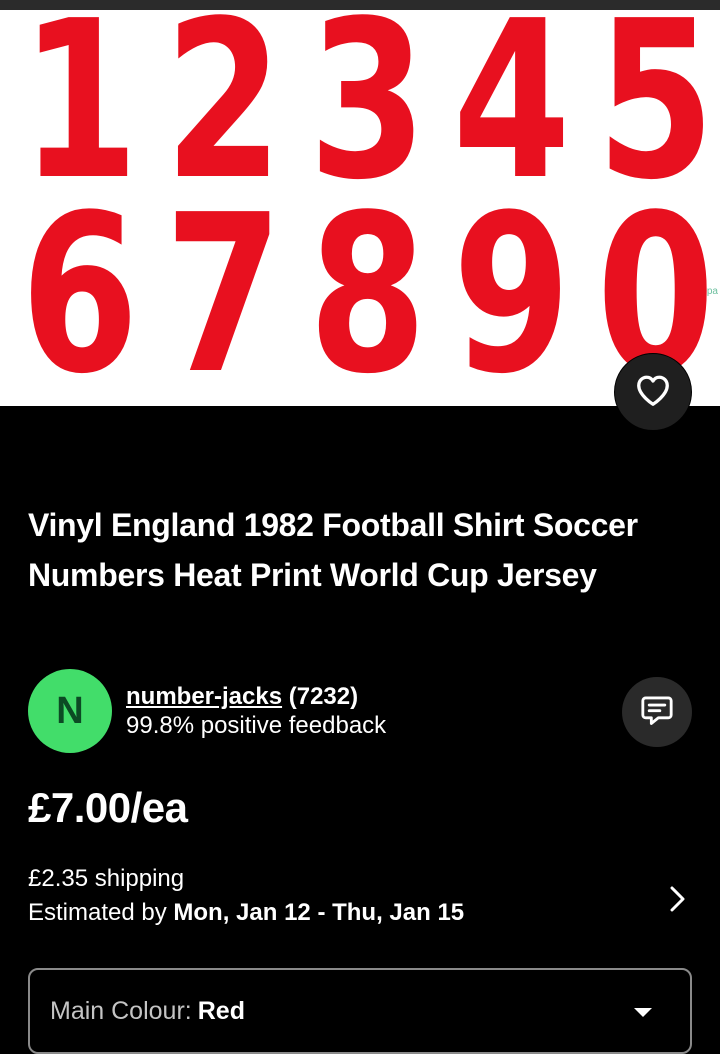 The width and height of the screenshot is (720, 1054). What do you see at coordinates (108, 807) in the screenshot?
I see `item-price: £7.00/ea` at bounding box center [108, 807].